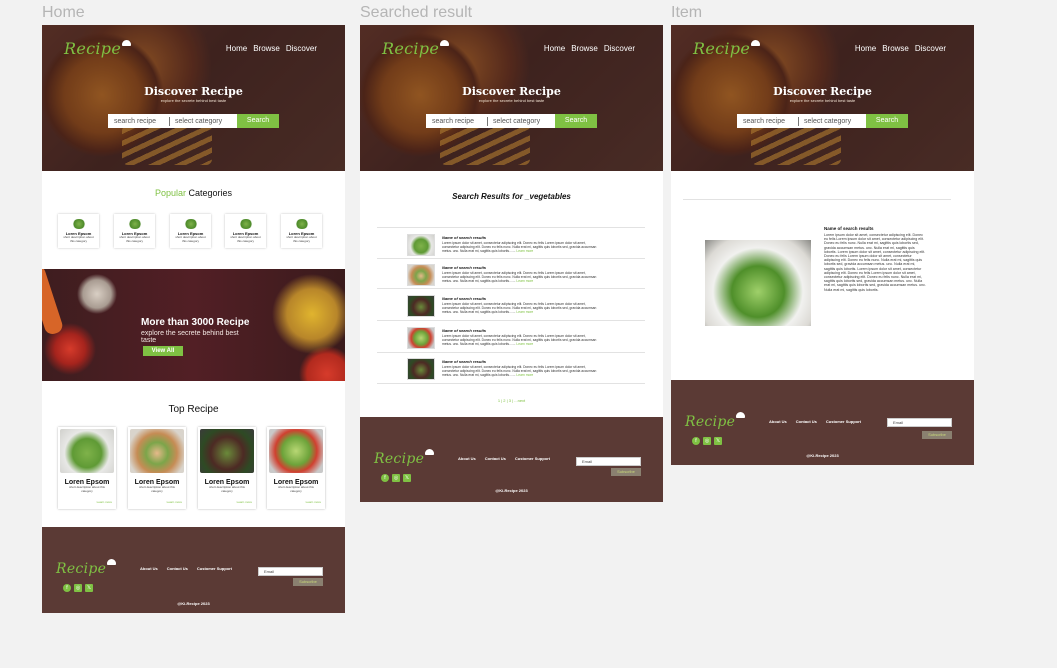 This screenshot has height=668, width=1057. Describe the element at coordinates (163, 351) in the screenshot. I see `view-all-button: View All` at that location.